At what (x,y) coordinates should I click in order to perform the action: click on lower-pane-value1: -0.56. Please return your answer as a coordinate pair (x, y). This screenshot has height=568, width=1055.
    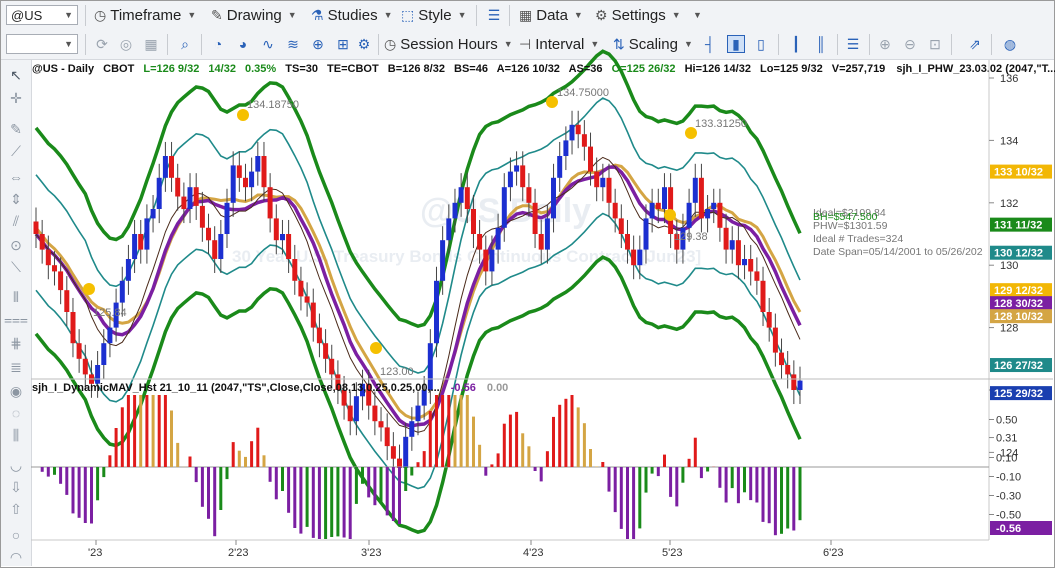
    Looking at the image, I should click on (463, 388).